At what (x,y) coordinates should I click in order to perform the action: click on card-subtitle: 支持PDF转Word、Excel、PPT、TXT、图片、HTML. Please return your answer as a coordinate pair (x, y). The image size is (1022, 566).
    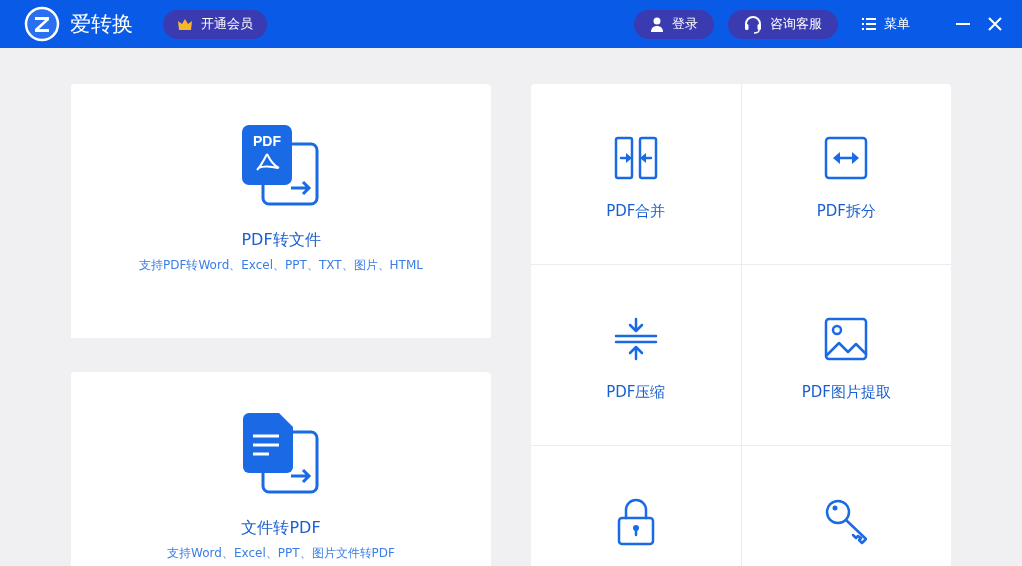
    Looking at the image, I should click on (281, 265).